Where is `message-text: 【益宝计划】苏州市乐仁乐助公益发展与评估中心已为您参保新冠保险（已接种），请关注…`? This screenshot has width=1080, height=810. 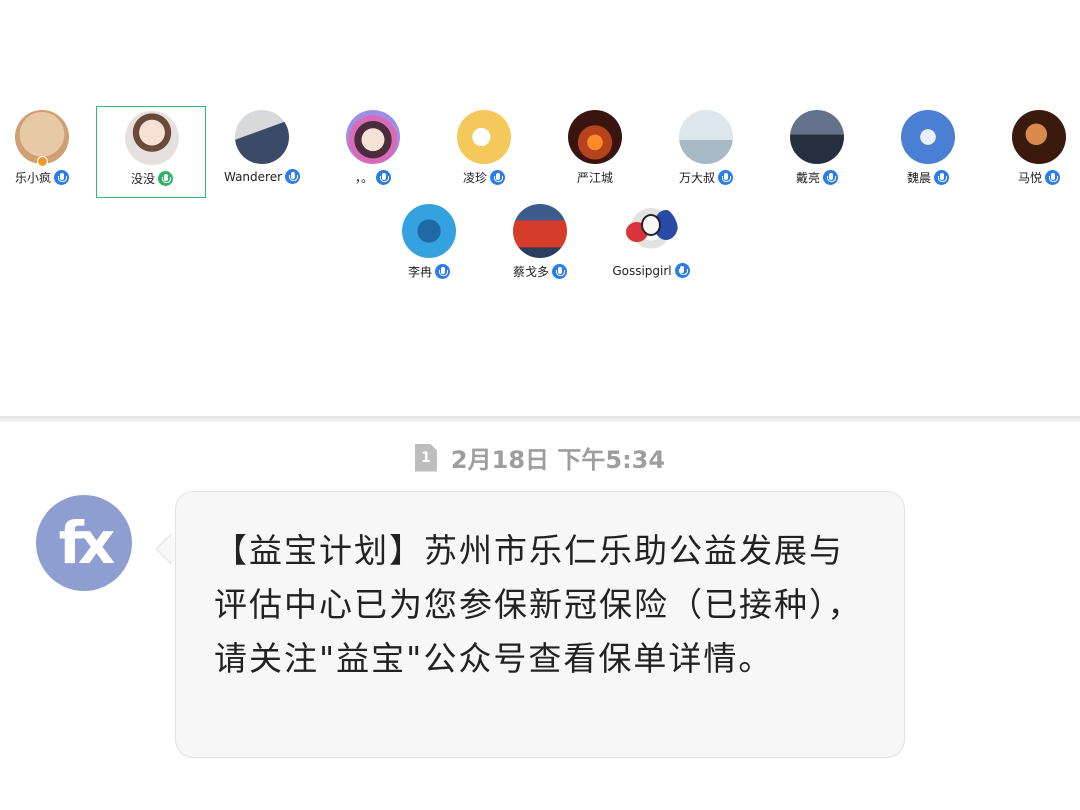
message-text: 【益宝计划】苏州市乐仁乐助公益发展与评估中心已为您参保新冠保险（已接种），请关注… is located at coordinates (538, 604).